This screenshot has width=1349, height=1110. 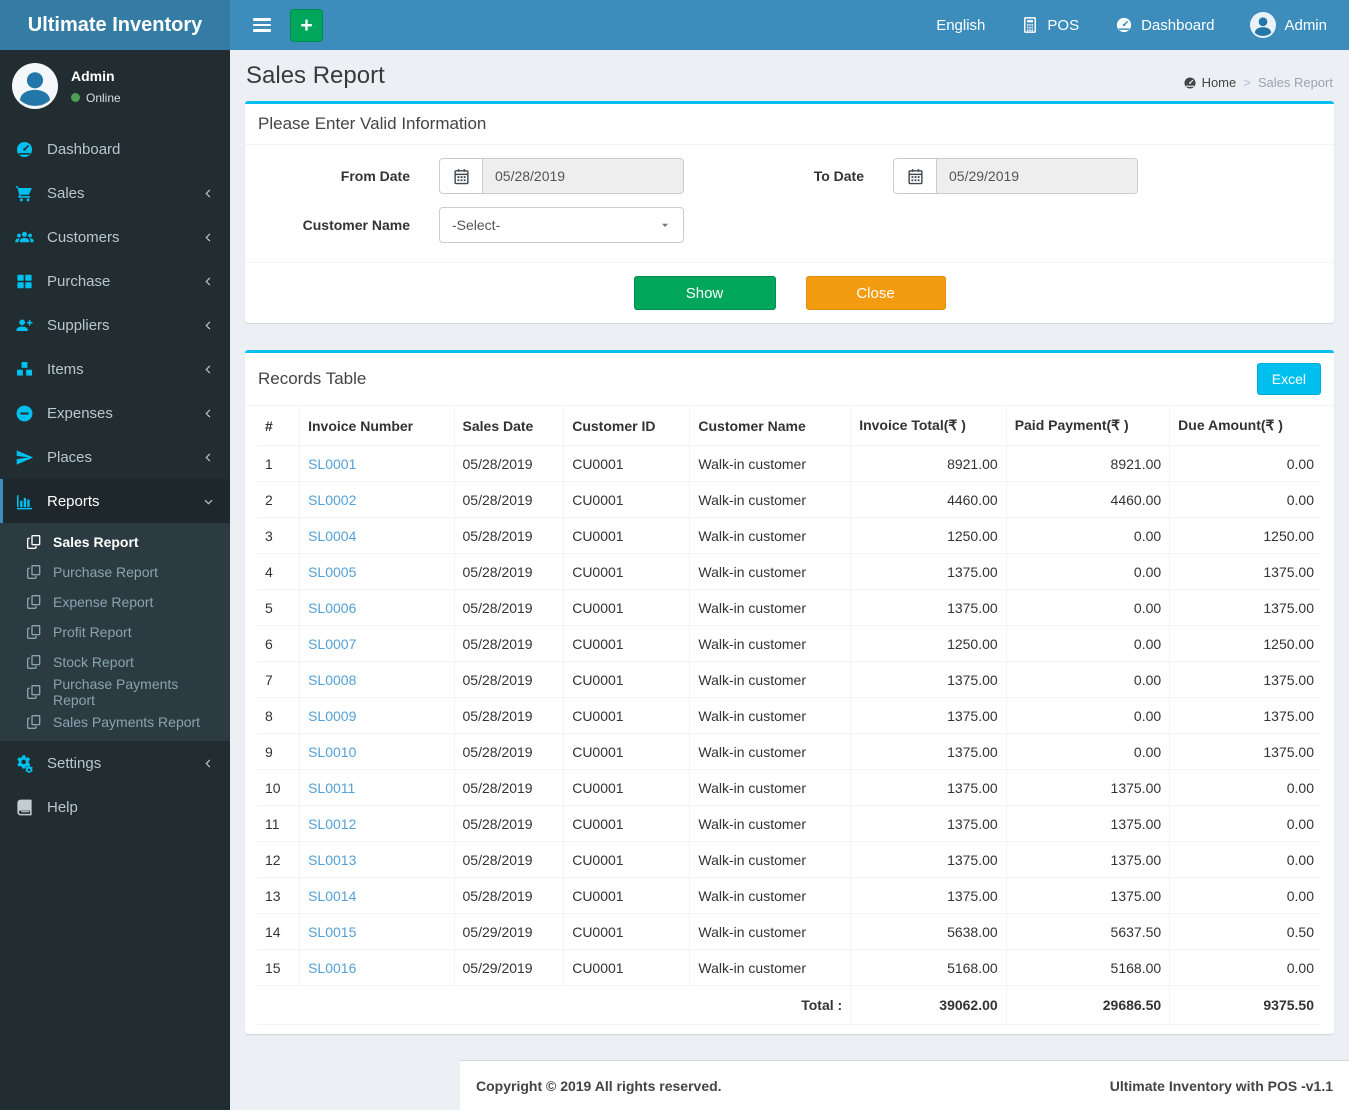 What do you see at coordinates (332, 896) in the screenshot?
I see `invoice-link: SL0014` at bounding box center [332, 896].